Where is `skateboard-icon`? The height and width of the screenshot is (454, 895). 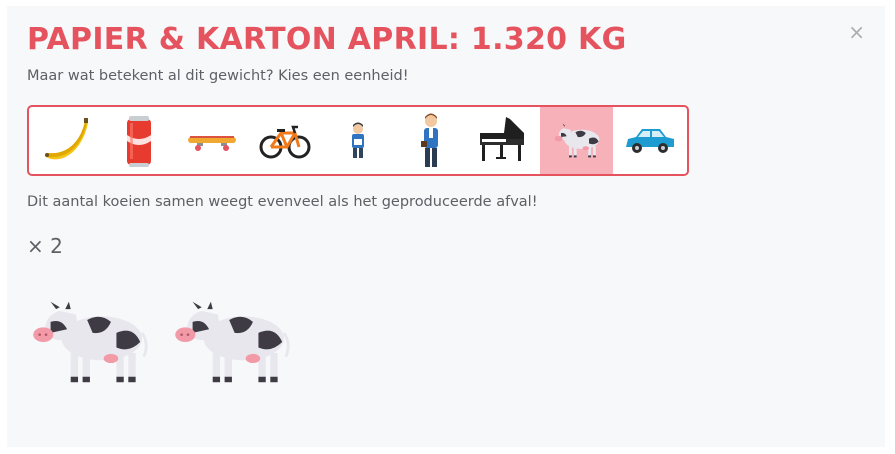
skateboard-icon is located at coordinates (211, 143).